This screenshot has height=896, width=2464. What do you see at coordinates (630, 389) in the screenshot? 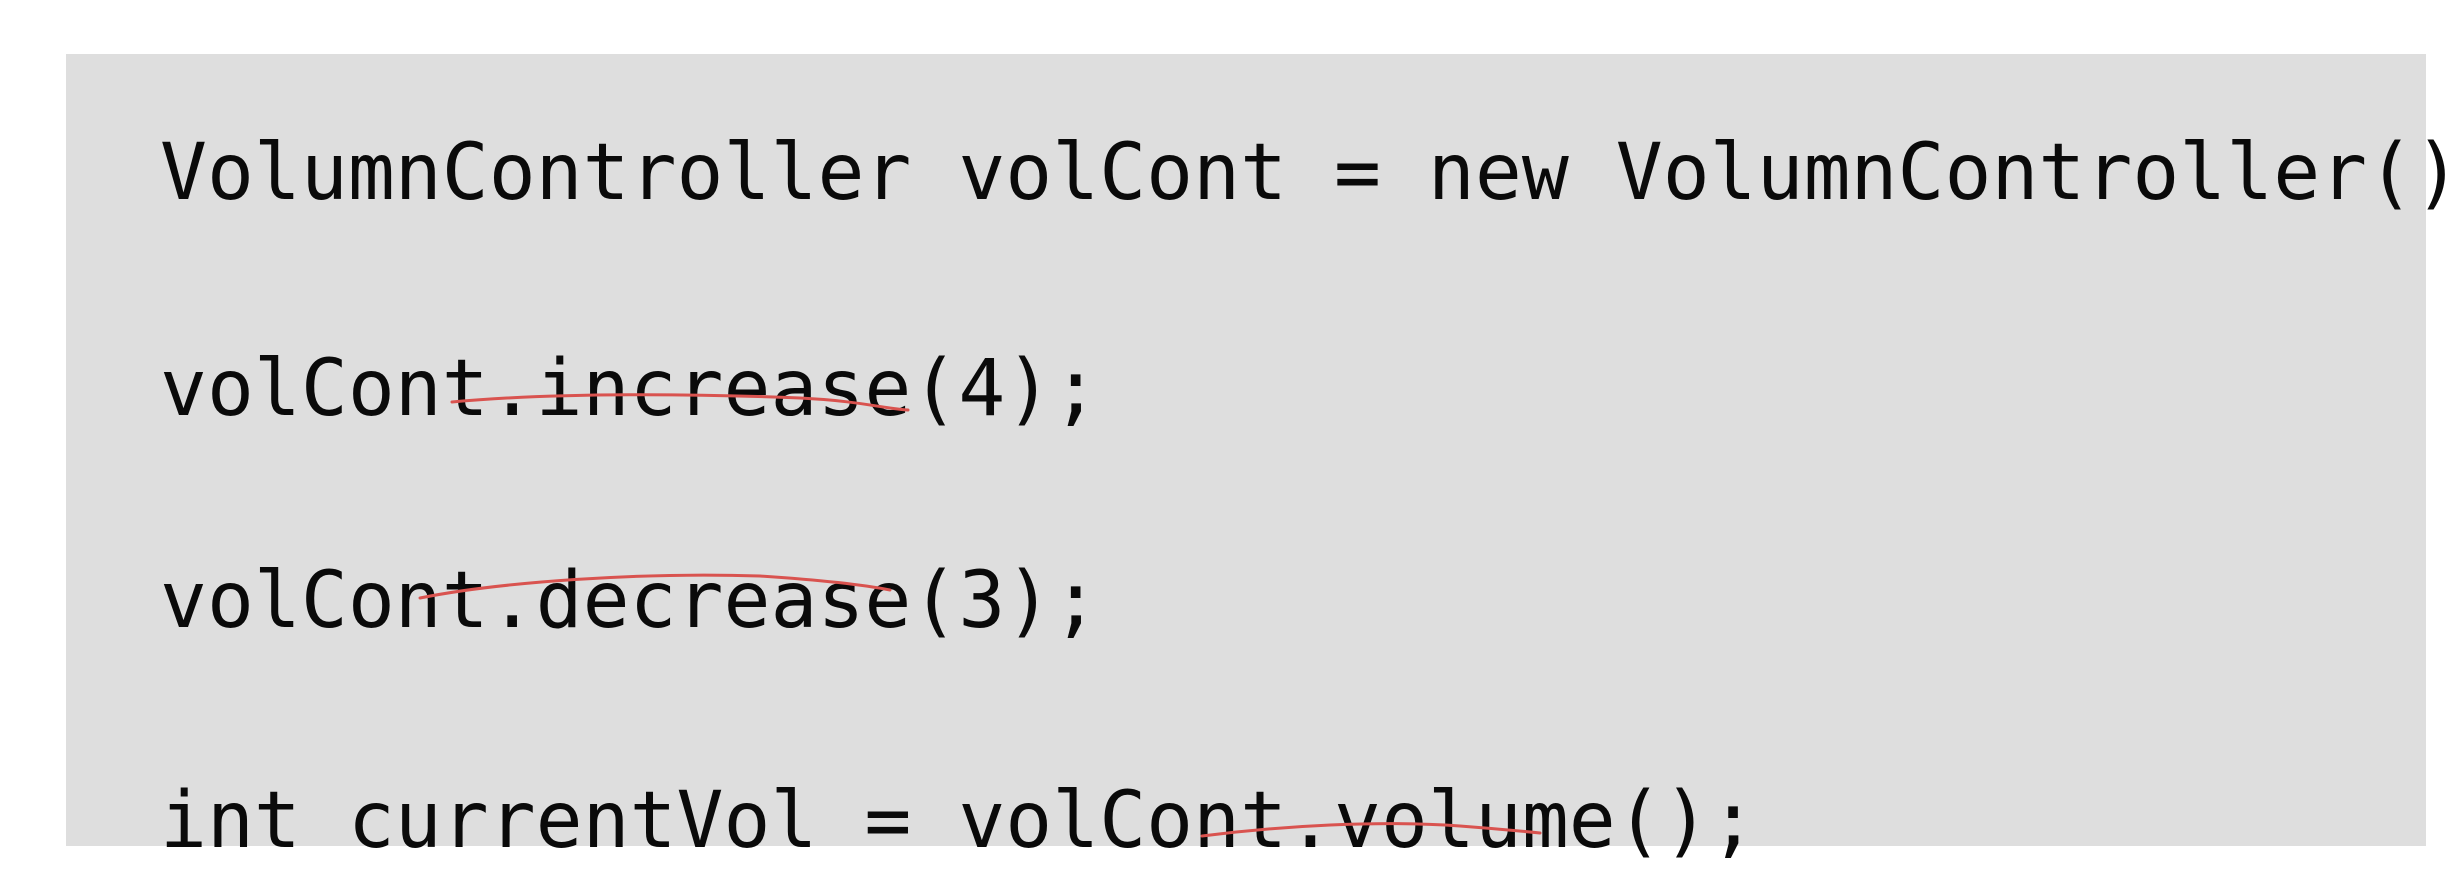
I see `code-line-increase: volCont.increase(4);` at bounding box center [630, 389].